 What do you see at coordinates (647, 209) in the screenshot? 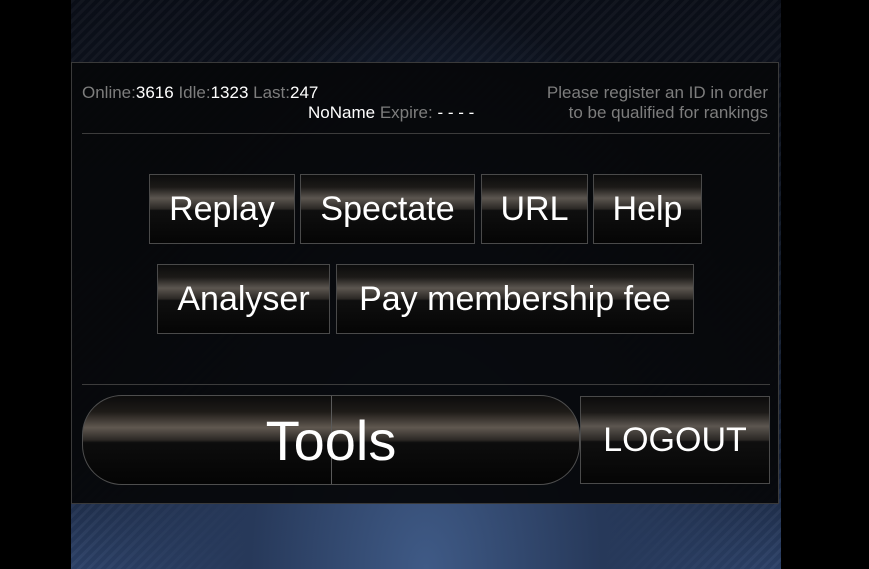
I see `help-button: Help` at bounding box center [647, 209].